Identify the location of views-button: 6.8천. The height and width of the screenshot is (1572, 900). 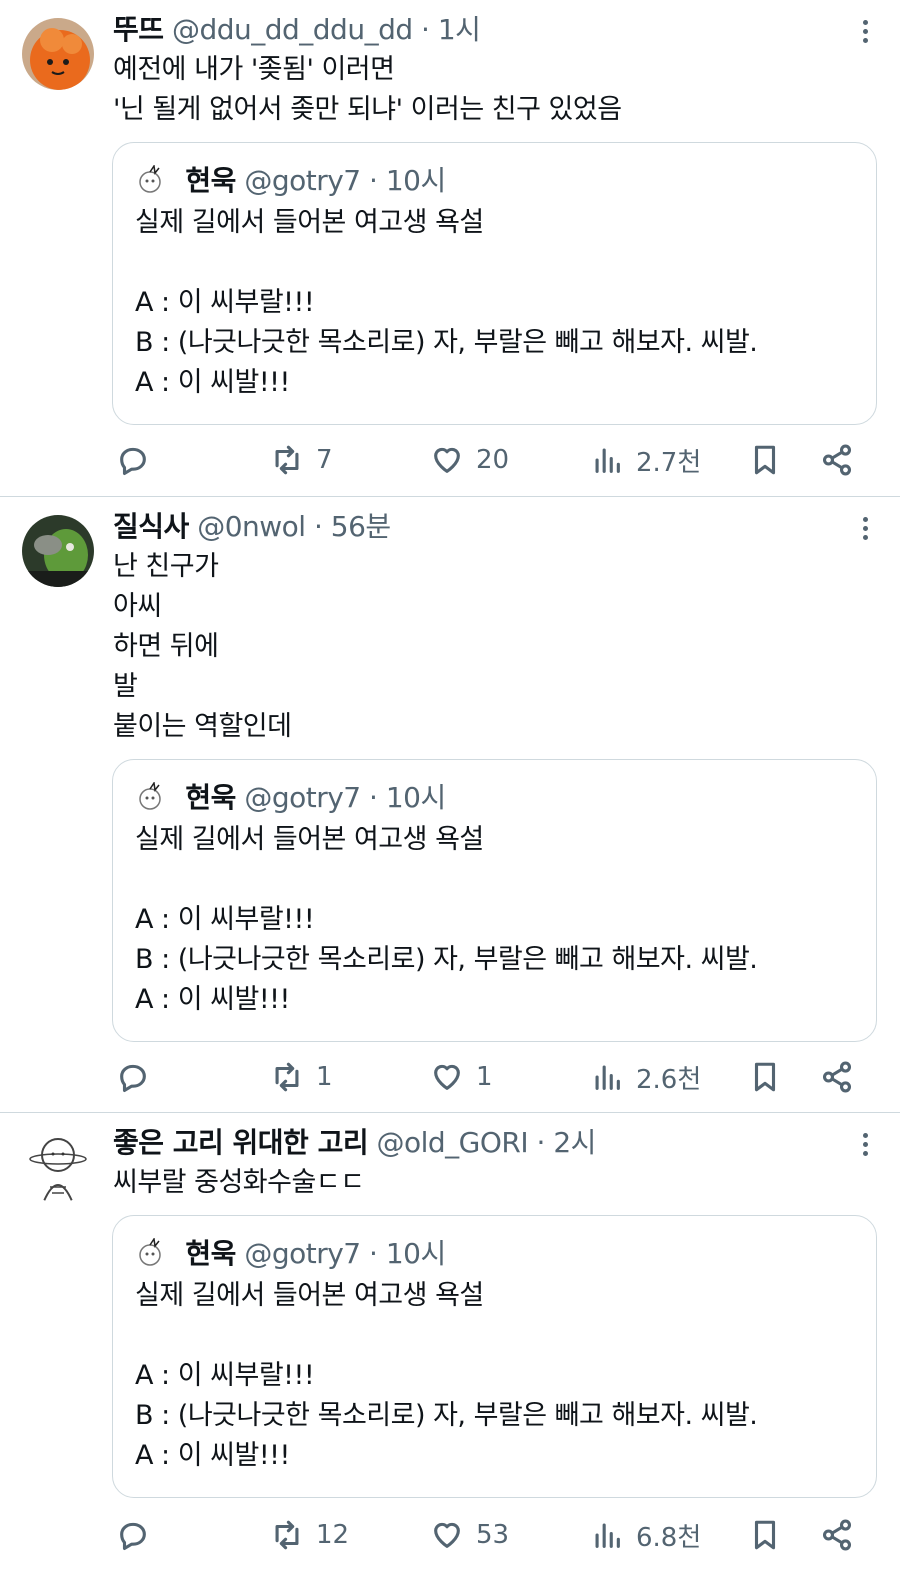
(645, 1535).